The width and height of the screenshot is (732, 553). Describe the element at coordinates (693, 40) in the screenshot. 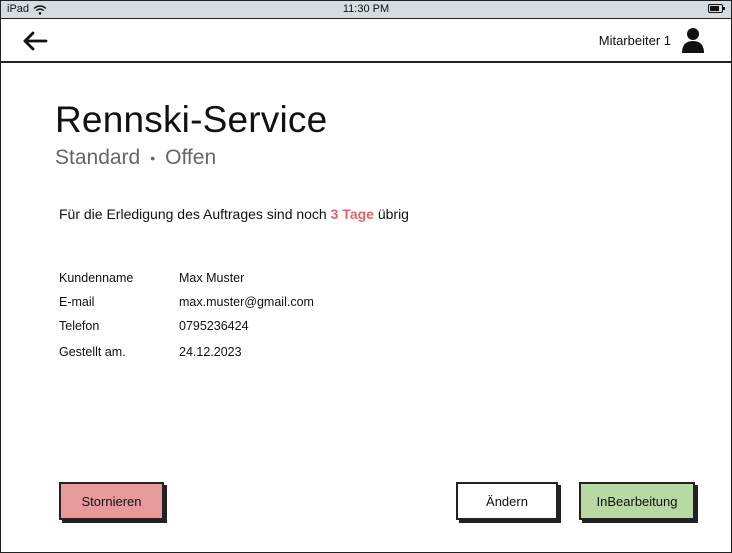

I see `user-icon` at that location.